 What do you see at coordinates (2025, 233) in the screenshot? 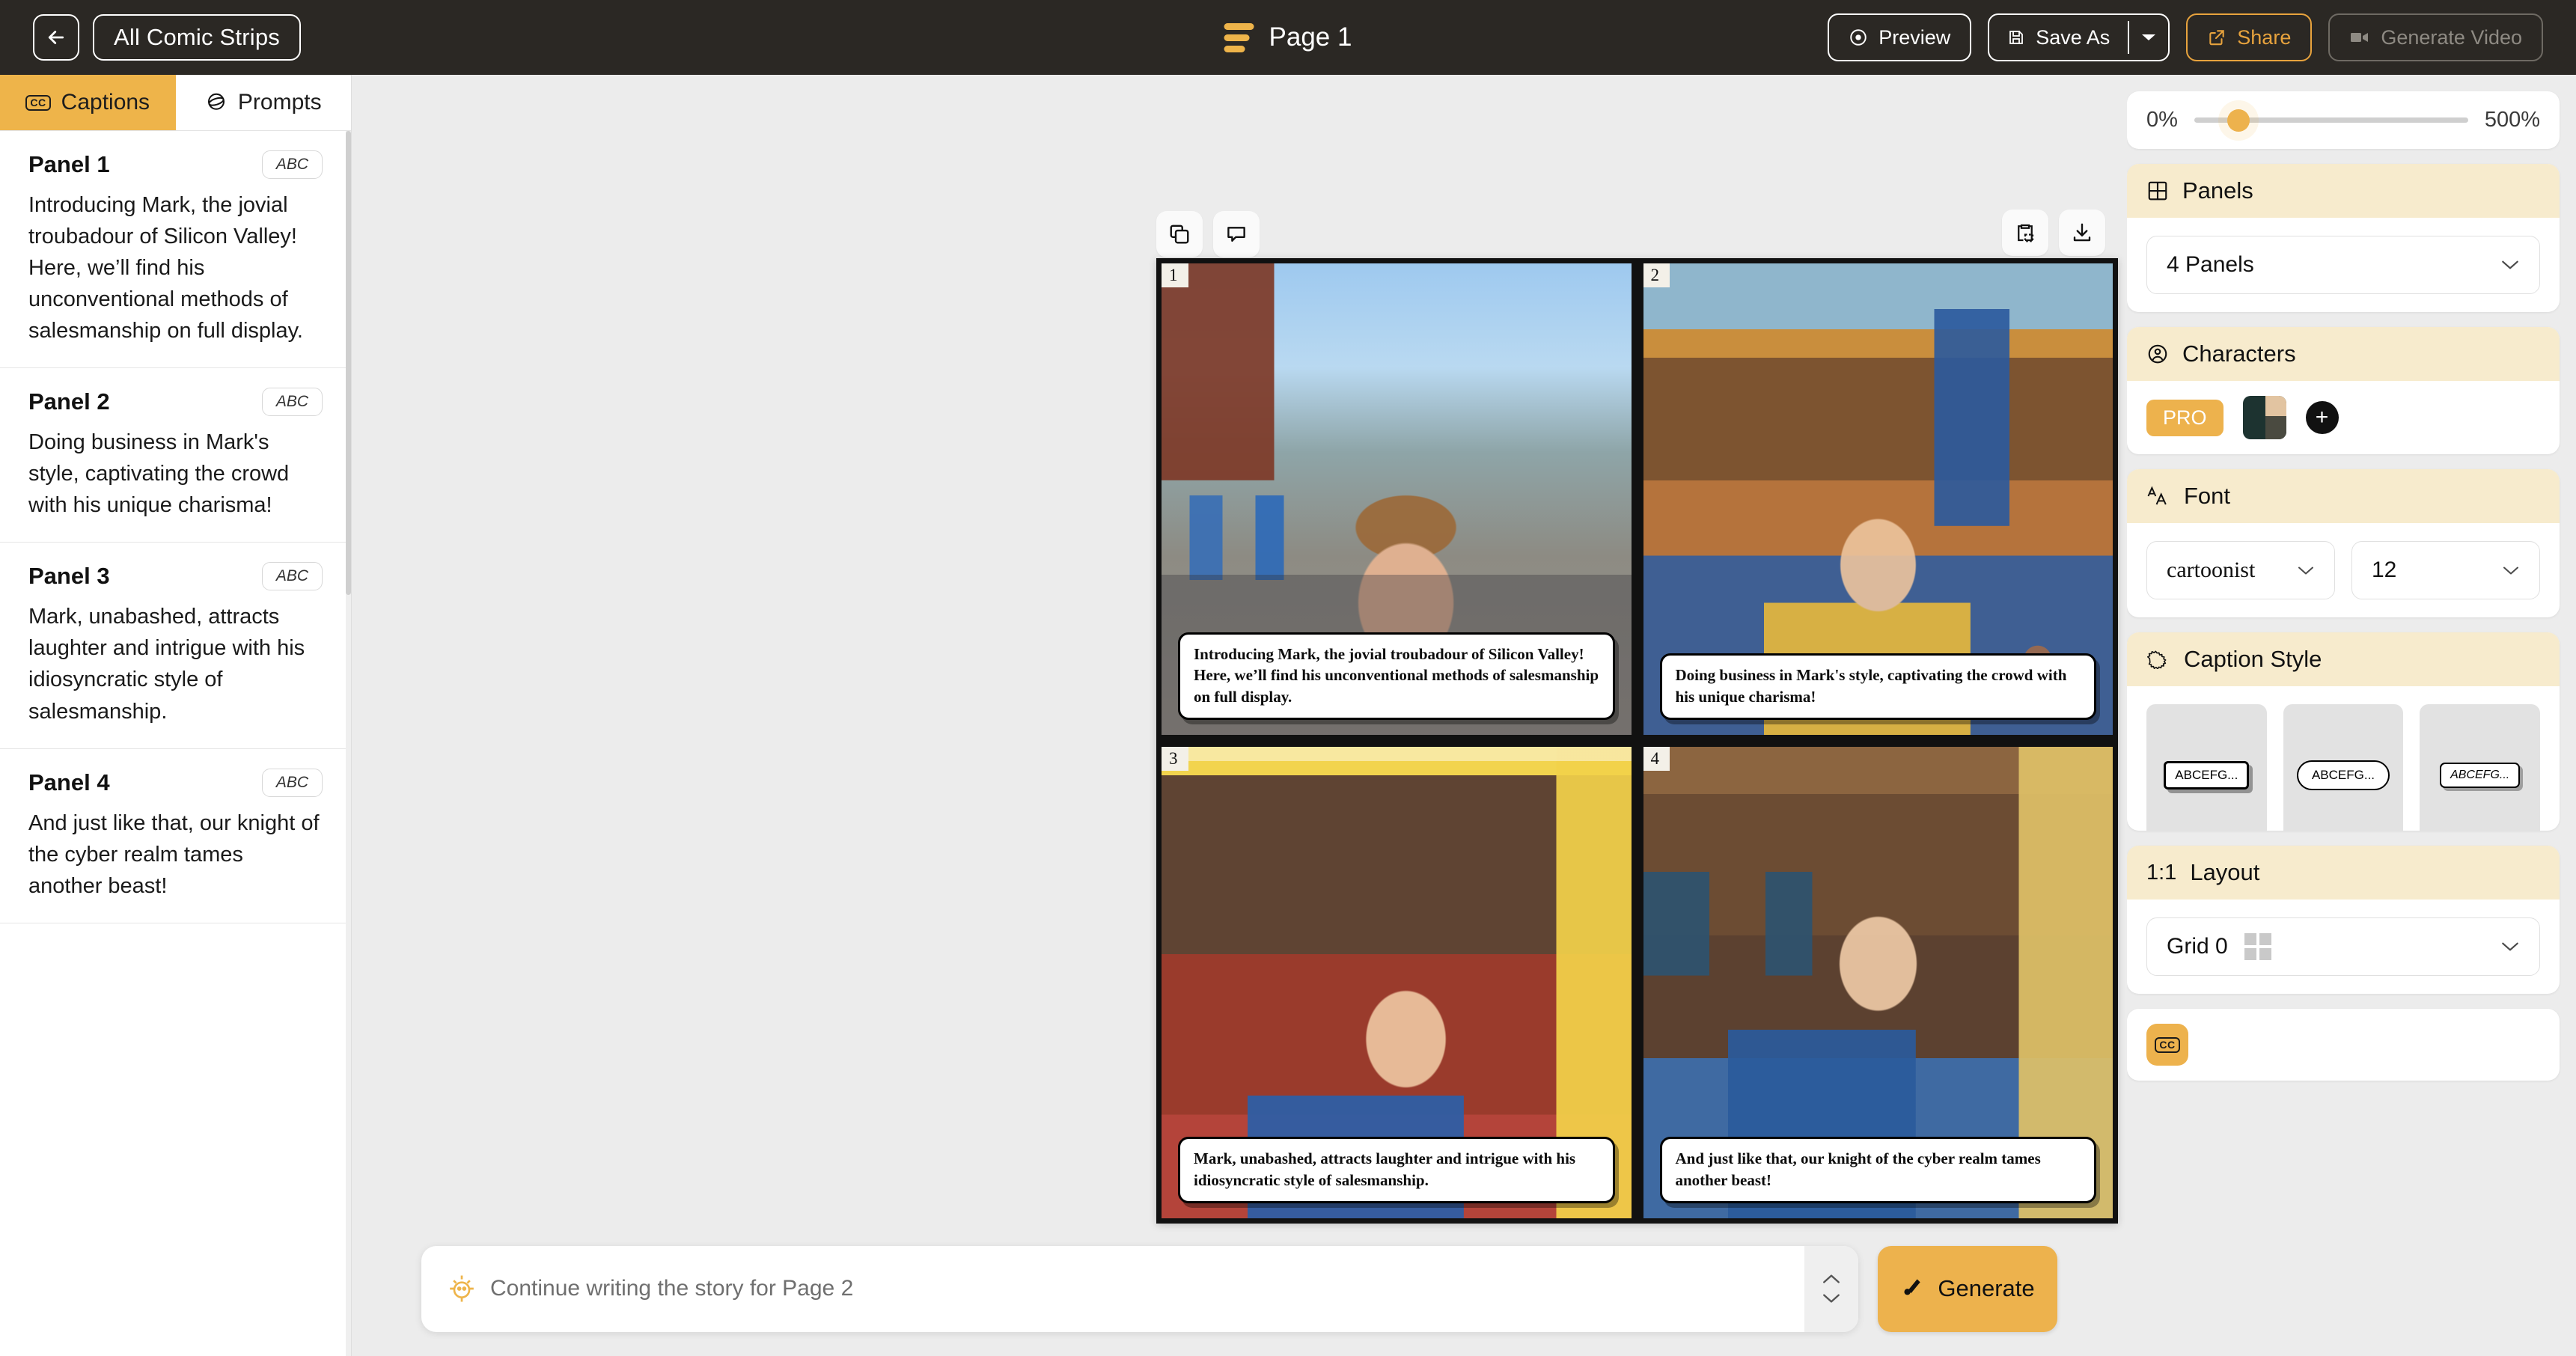
I see `copy-to-clipboard-button` at bounding box center [2025, 233].